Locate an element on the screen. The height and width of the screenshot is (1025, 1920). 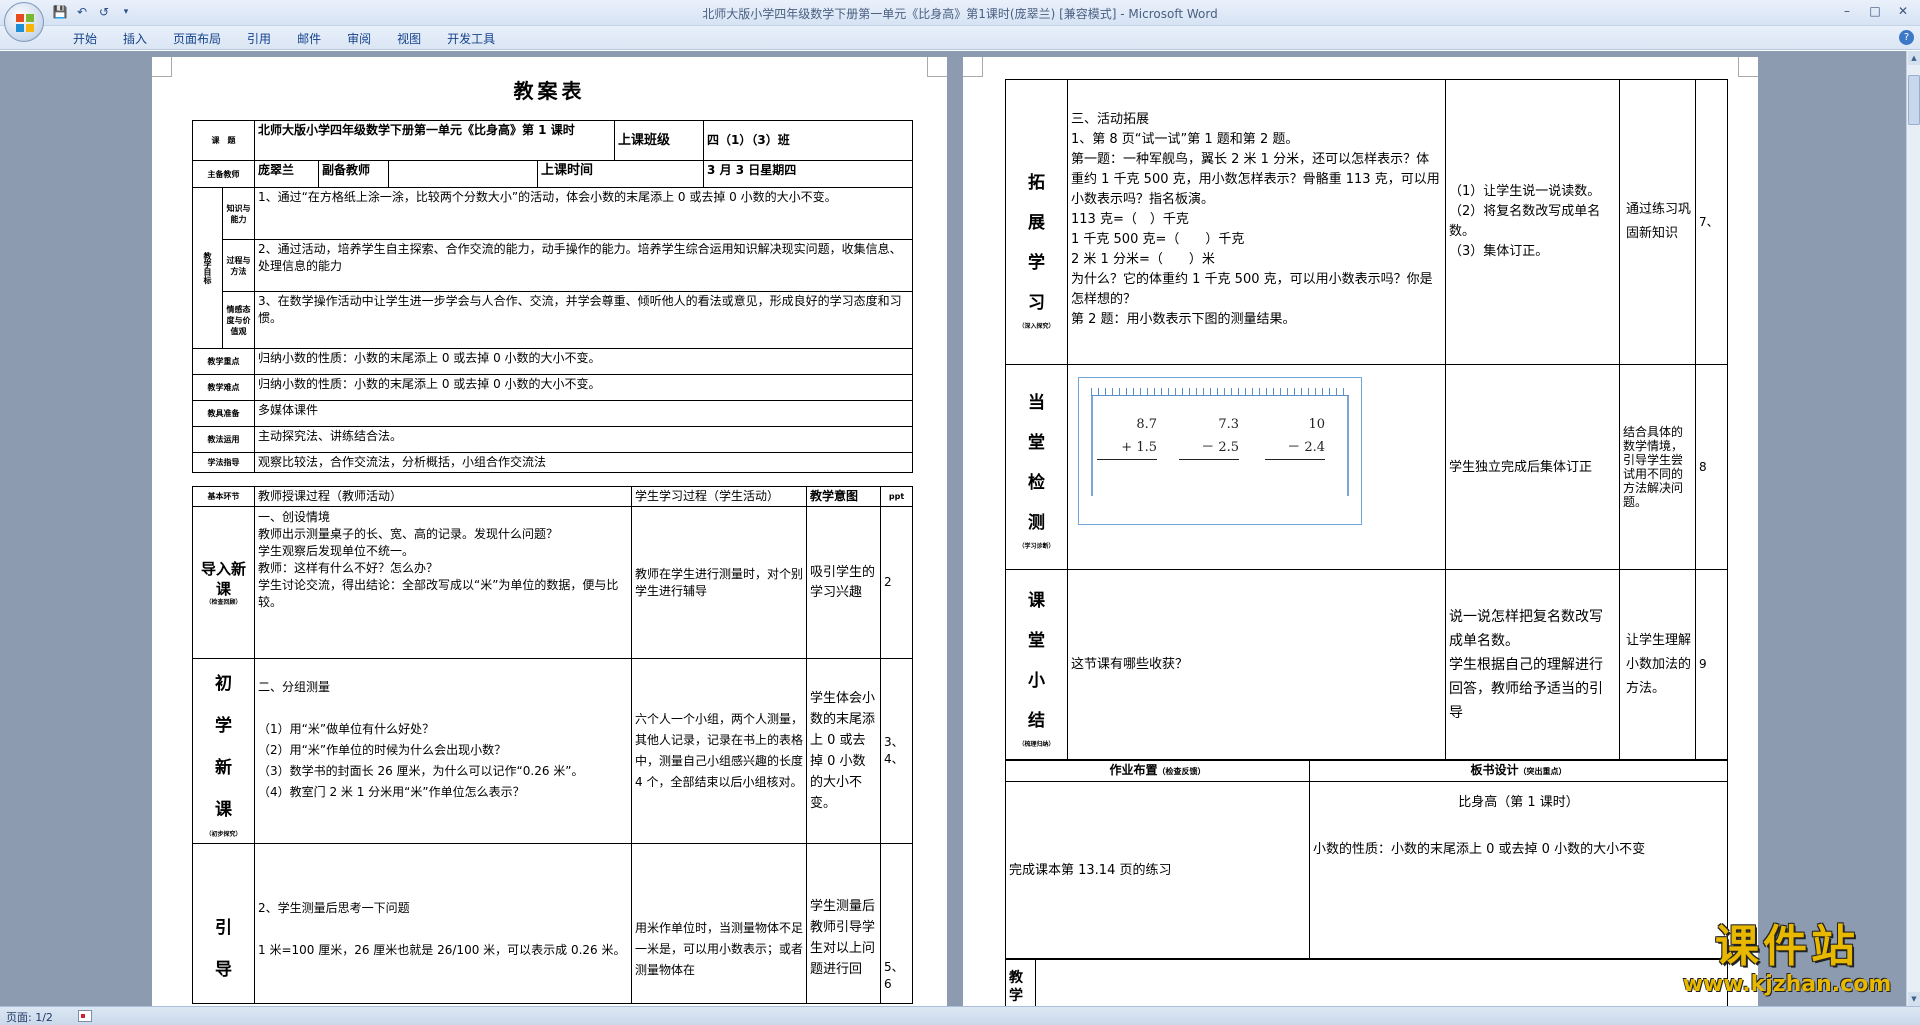
extend-sub: （深入探究） is located at coordinates (1036, 326).